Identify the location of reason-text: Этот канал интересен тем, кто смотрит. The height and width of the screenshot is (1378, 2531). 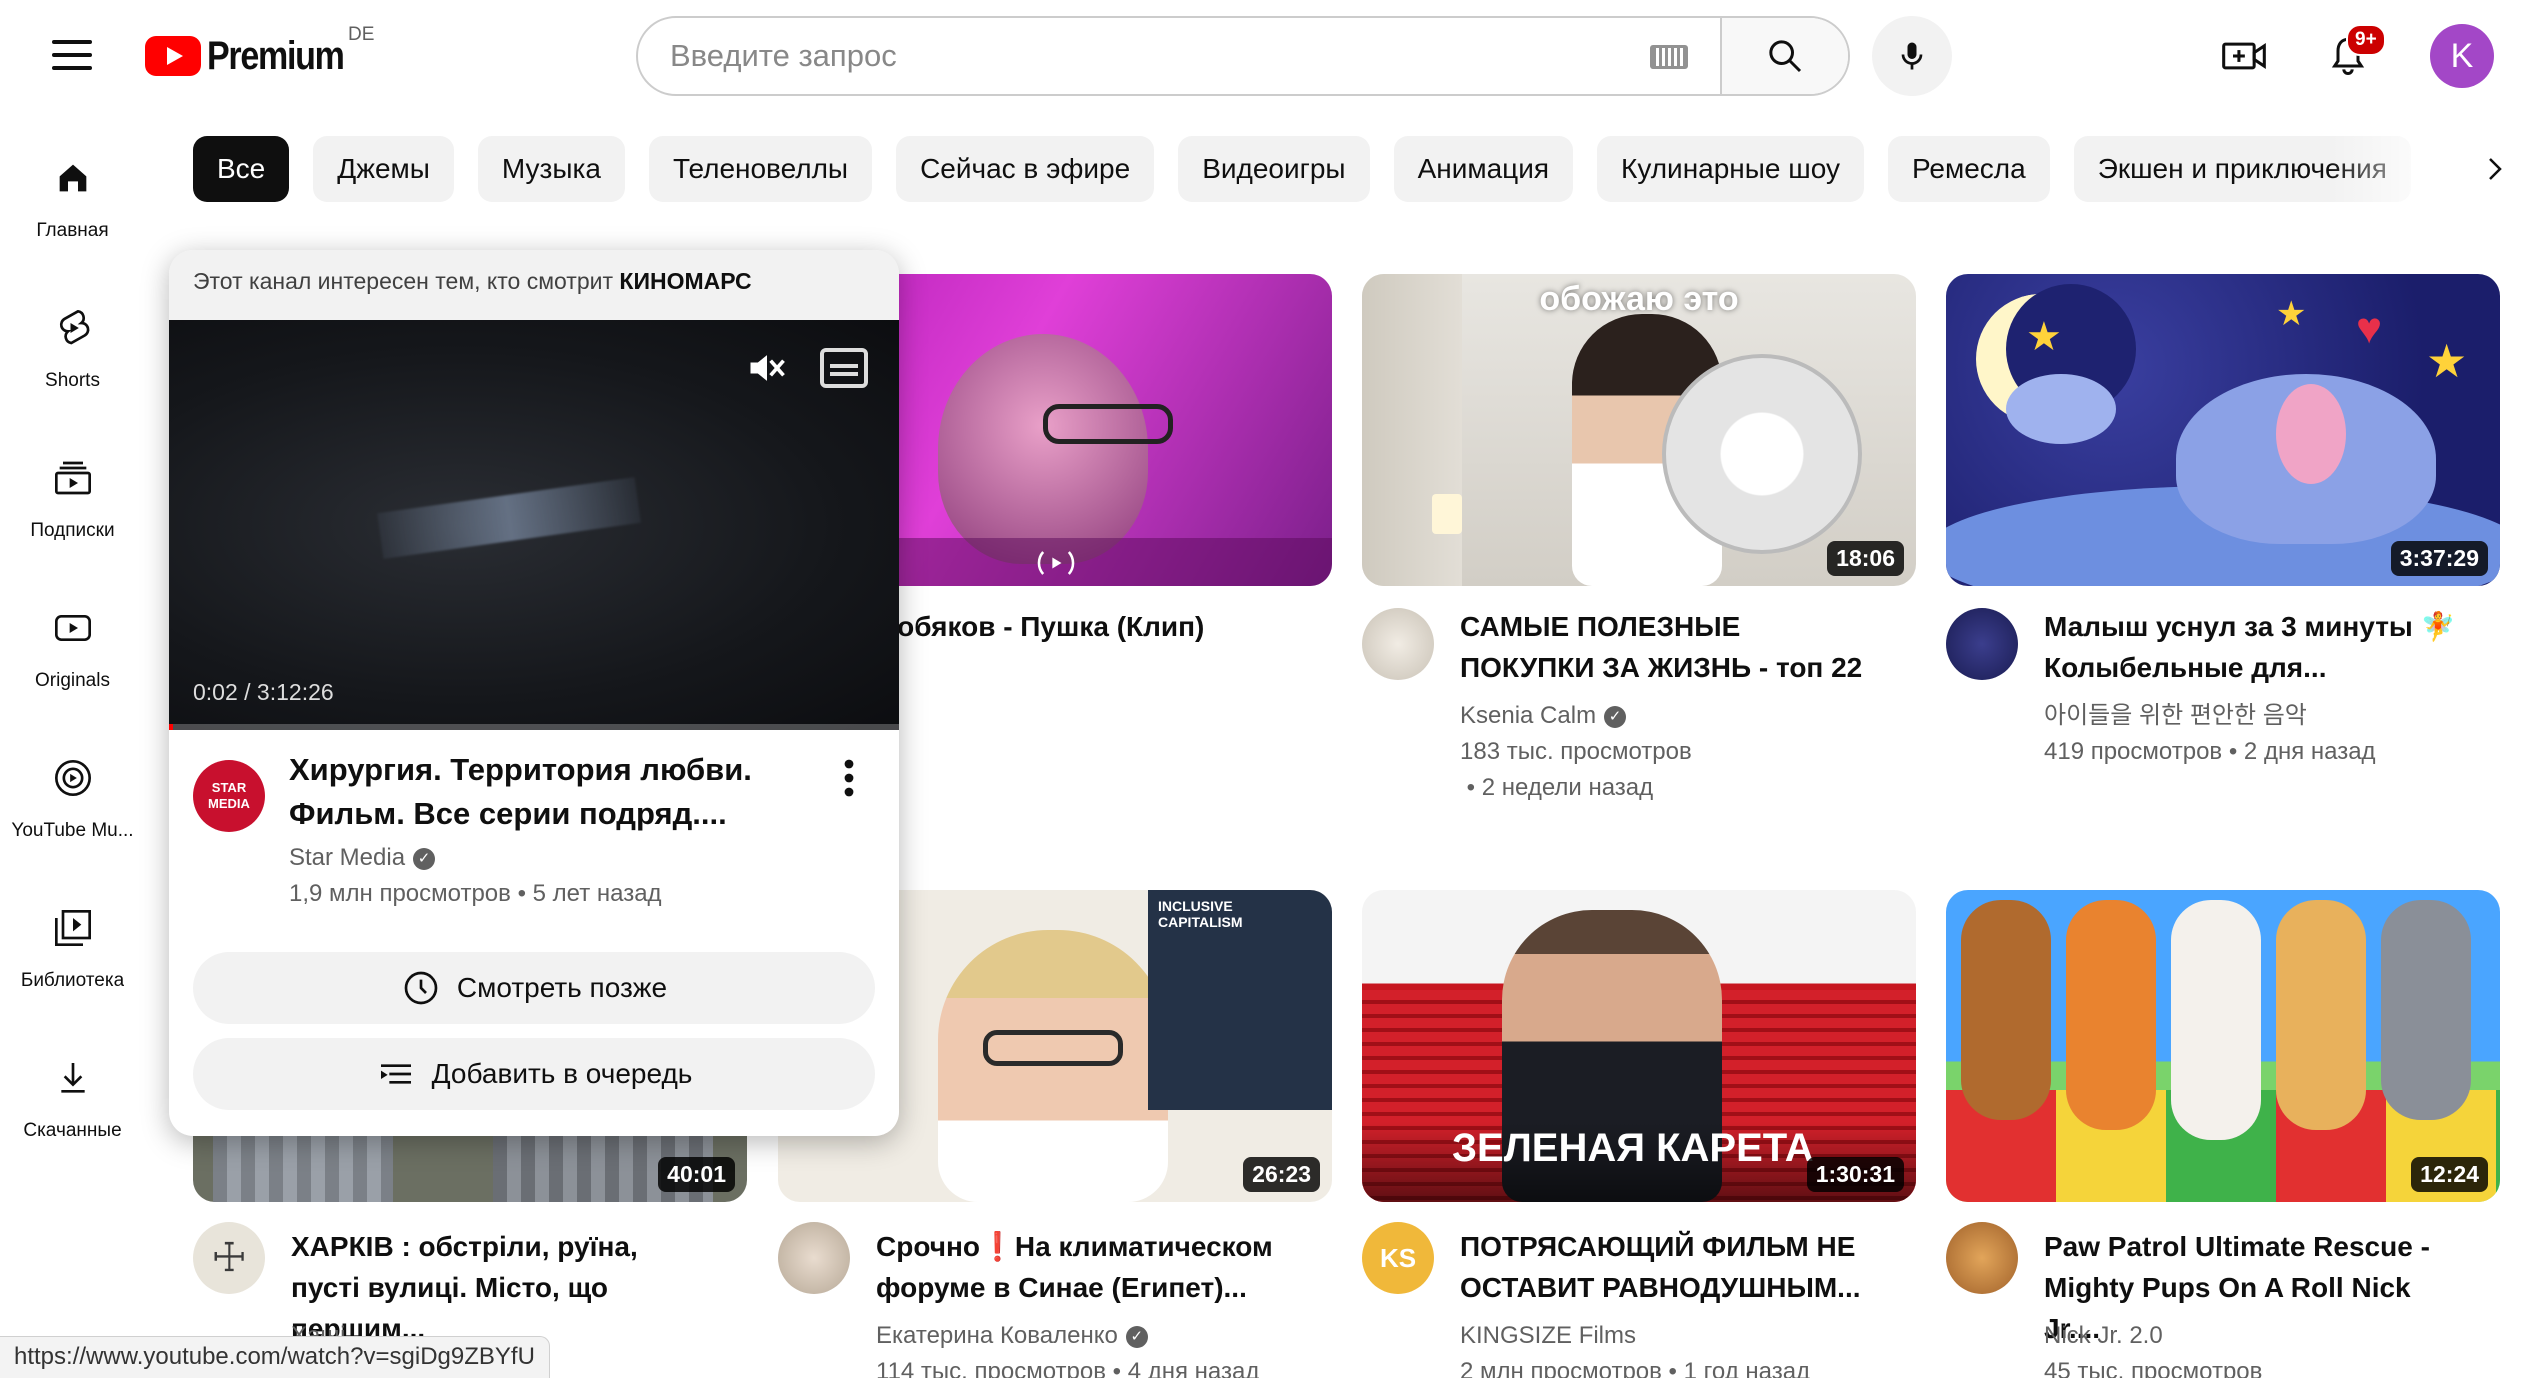
(403, 281).